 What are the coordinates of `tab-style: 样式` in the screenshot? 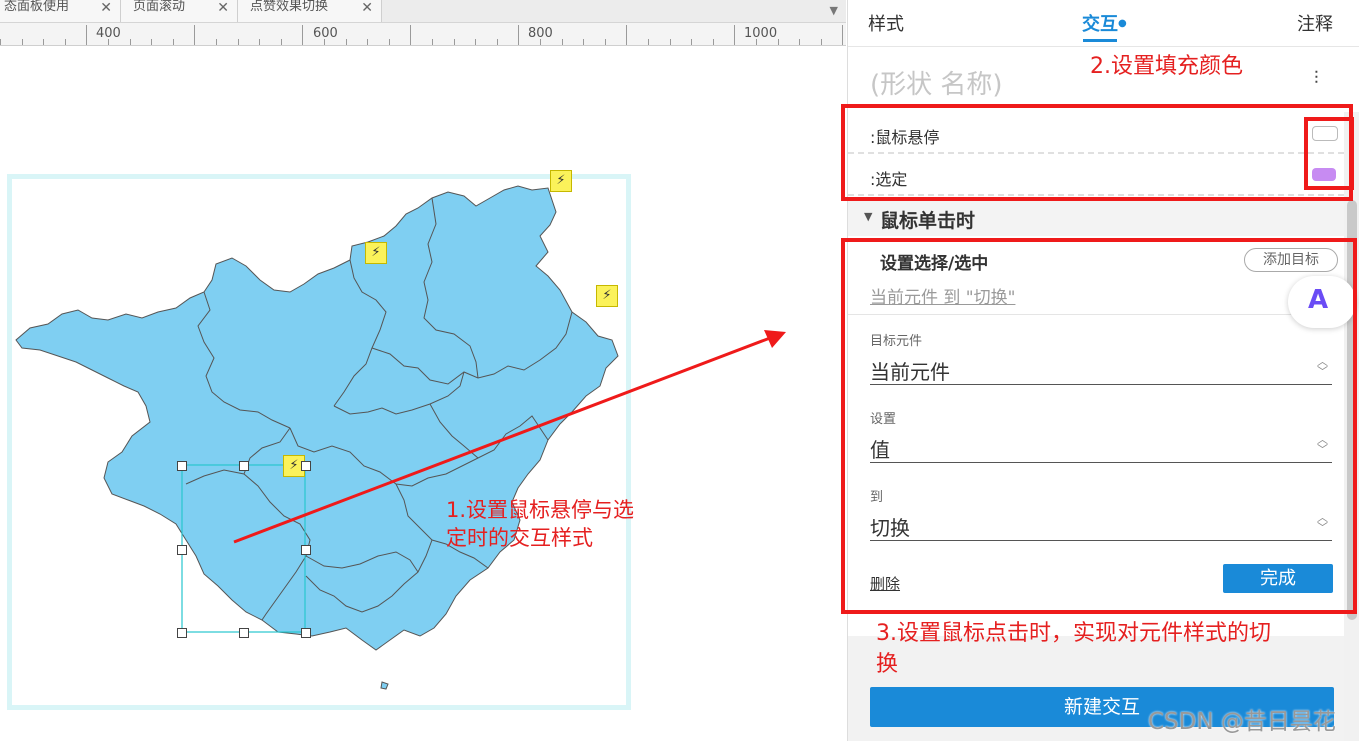 It's located at (886, 23).